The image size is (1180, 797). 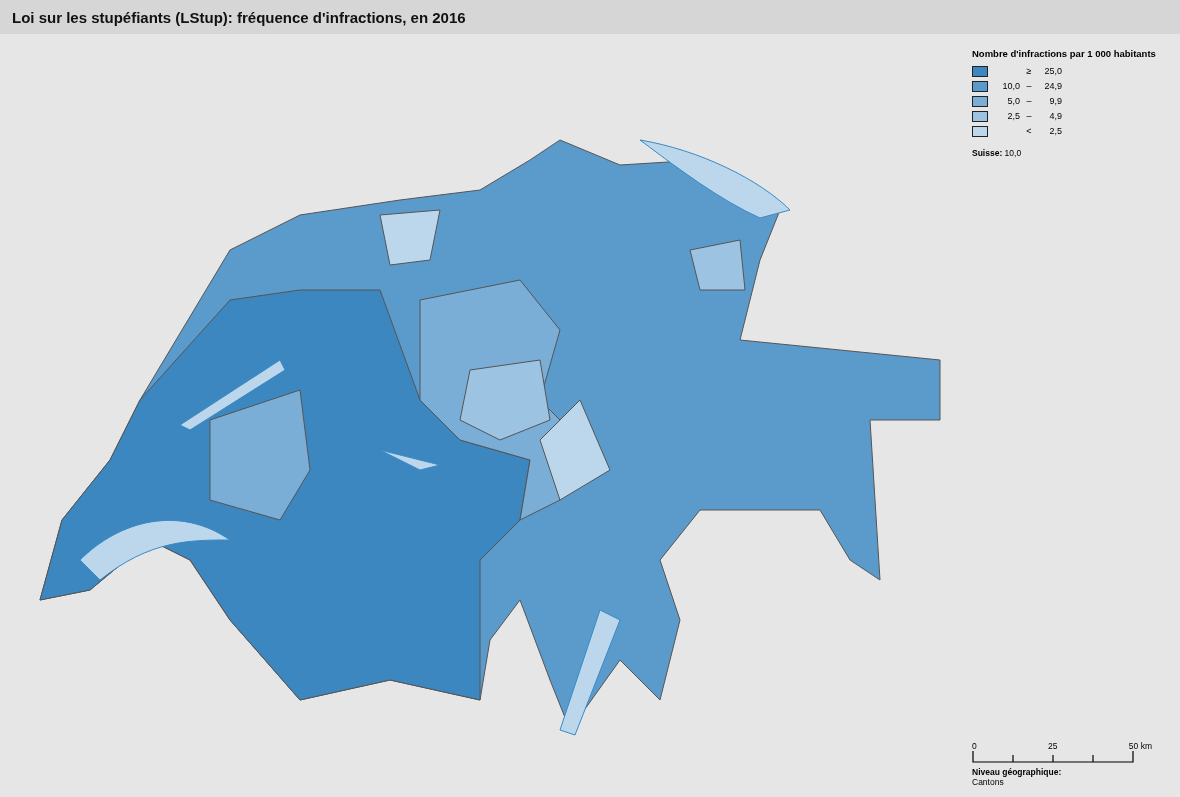 What do you see at coordinates (1013, 101) in the screenshot?
I see `legend-value: 5,0` at bounding box center [1013, 101].